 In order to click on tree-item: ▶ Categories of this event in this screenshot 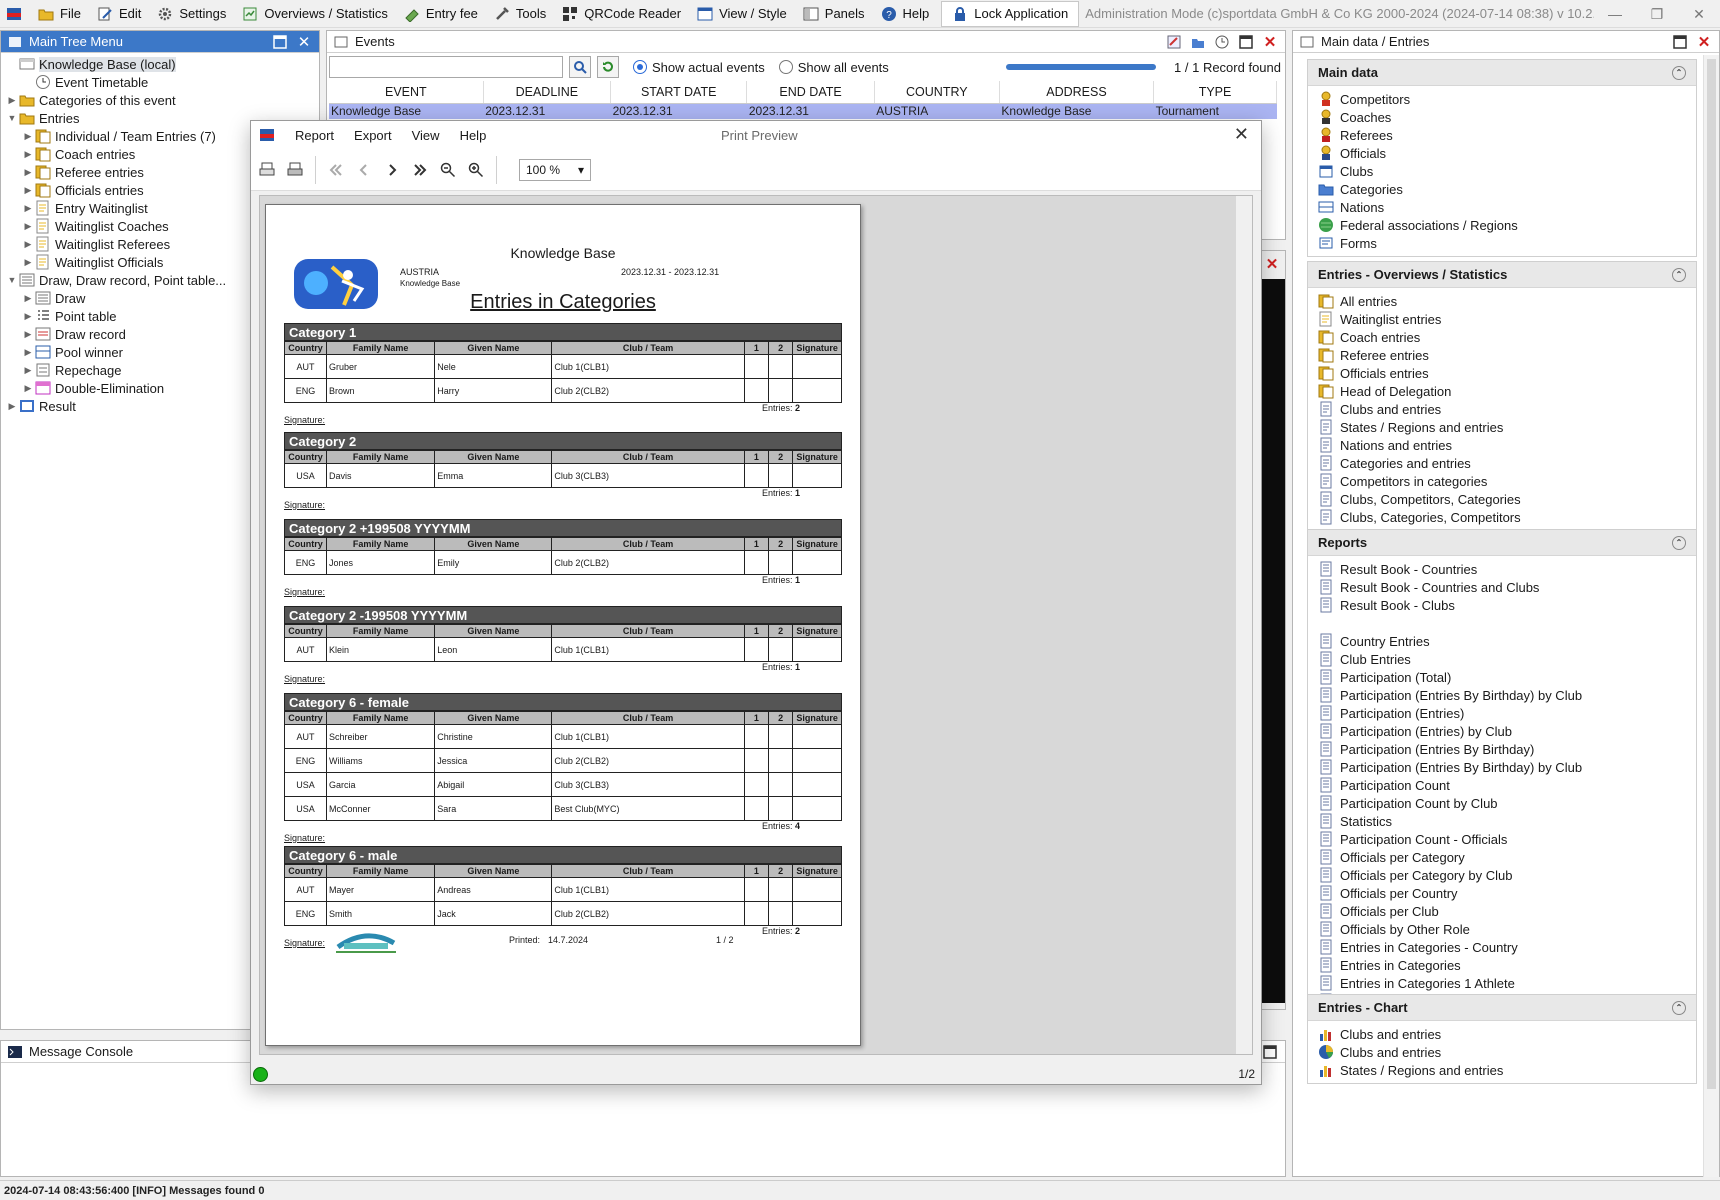, I will do `click(162, 100)`.